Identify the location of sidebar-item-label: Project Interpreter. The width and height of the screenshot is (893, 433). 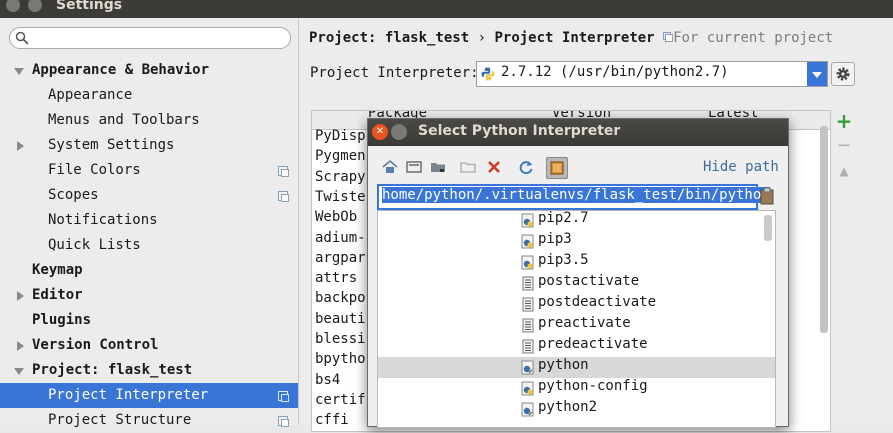
(128, 395).